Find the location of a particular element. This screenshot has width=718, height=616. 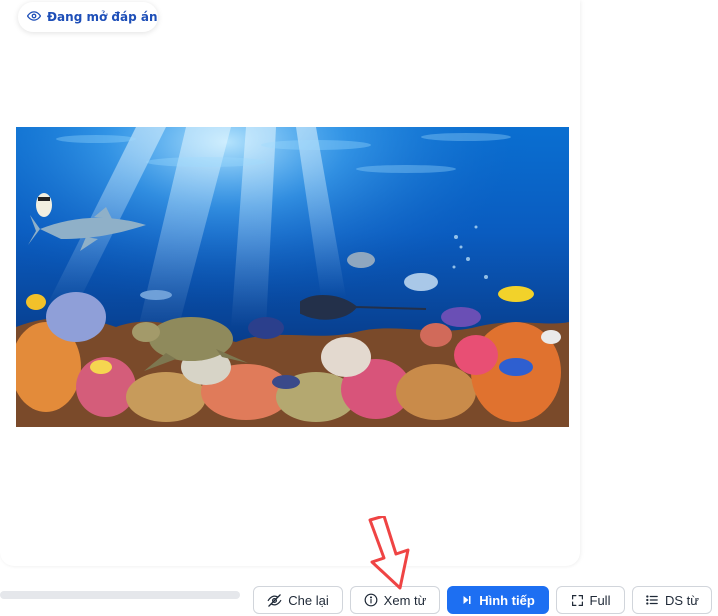

list-icon is located at coordinates (652, 600).